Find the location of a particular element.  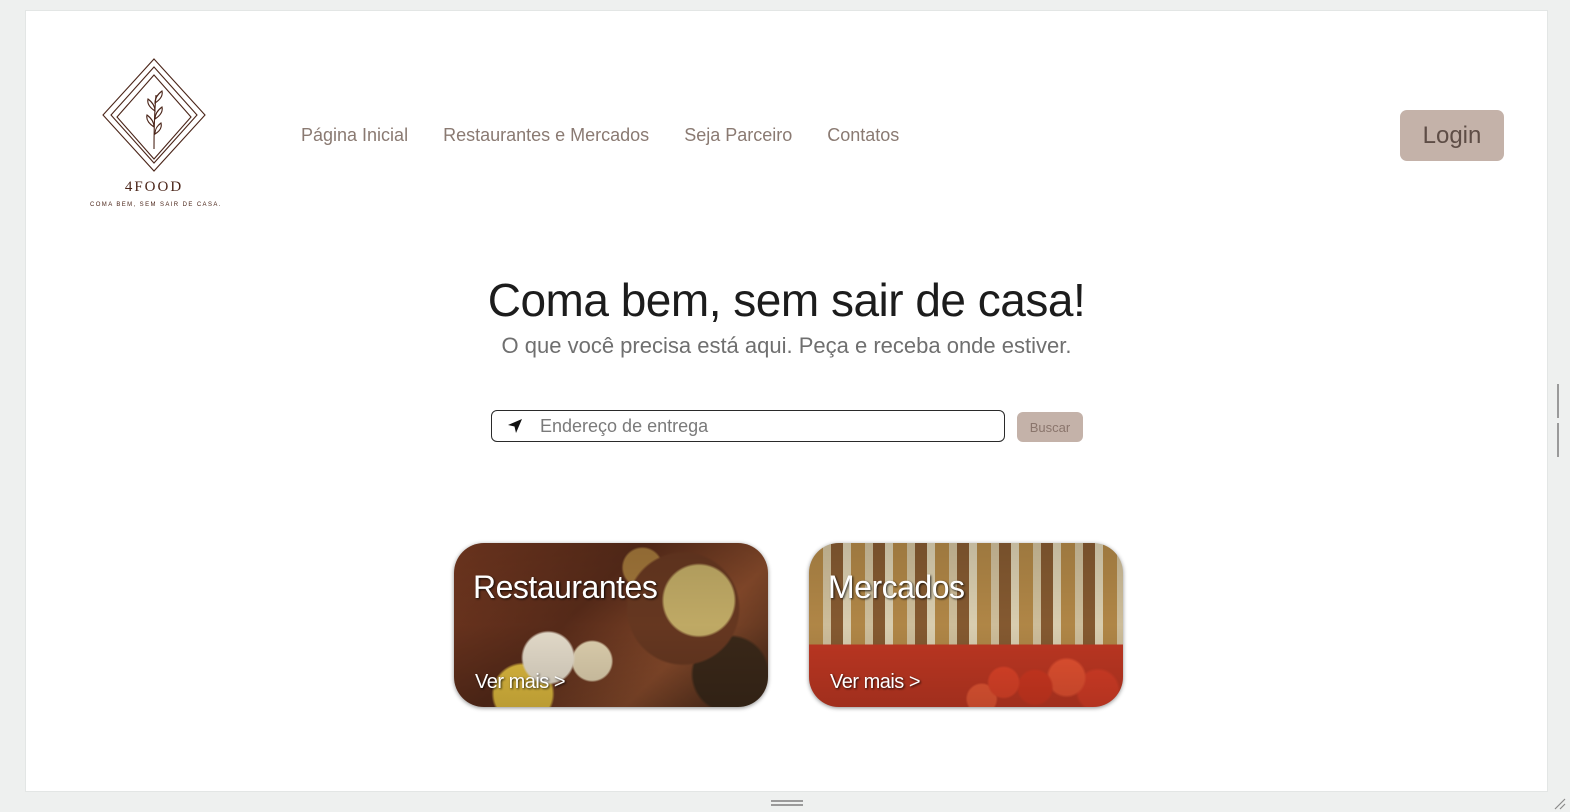

logo-diamond-icon is located at coordinates (154, 115).